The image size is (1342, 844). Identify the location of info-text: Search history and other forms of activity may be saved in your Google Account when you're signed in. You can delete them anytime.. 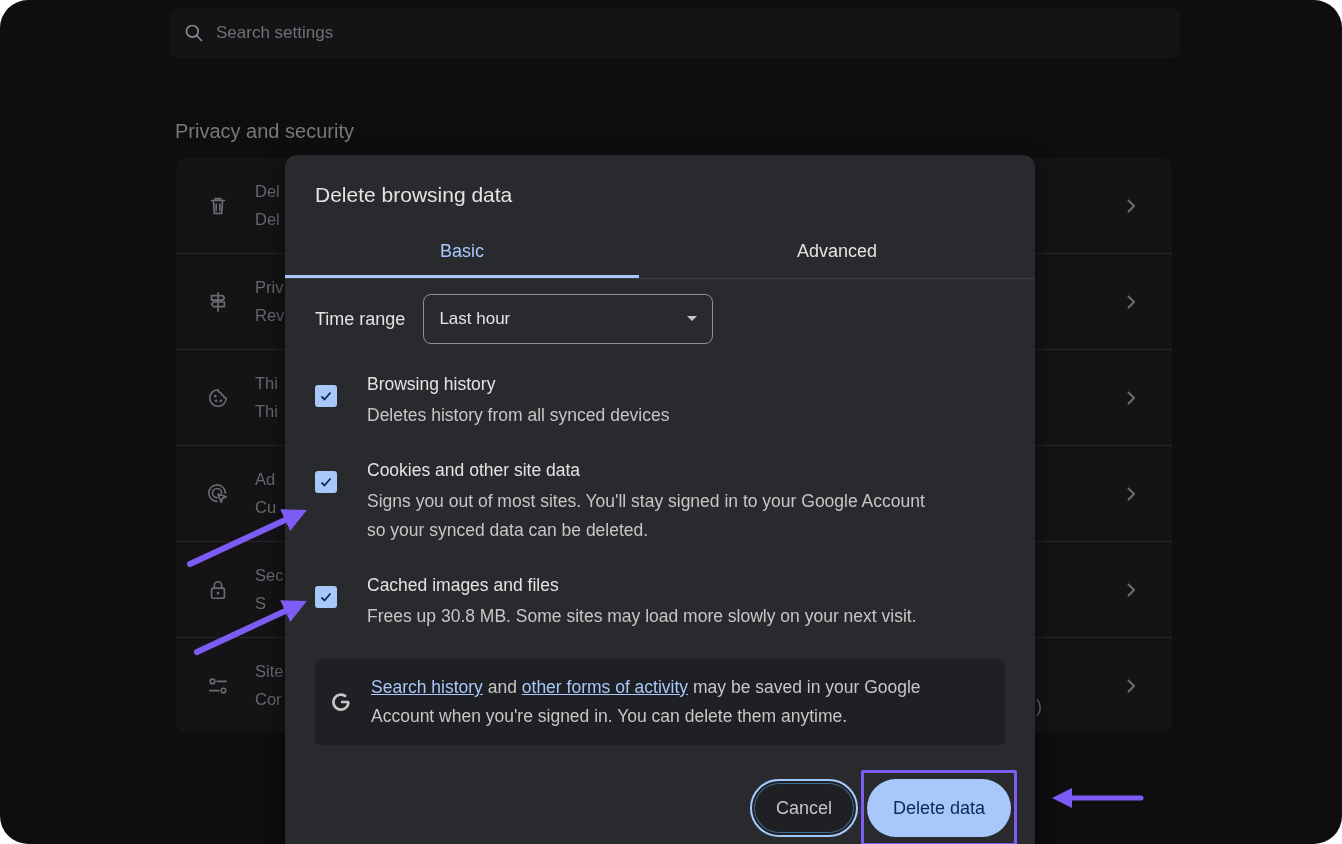
(646, 702).